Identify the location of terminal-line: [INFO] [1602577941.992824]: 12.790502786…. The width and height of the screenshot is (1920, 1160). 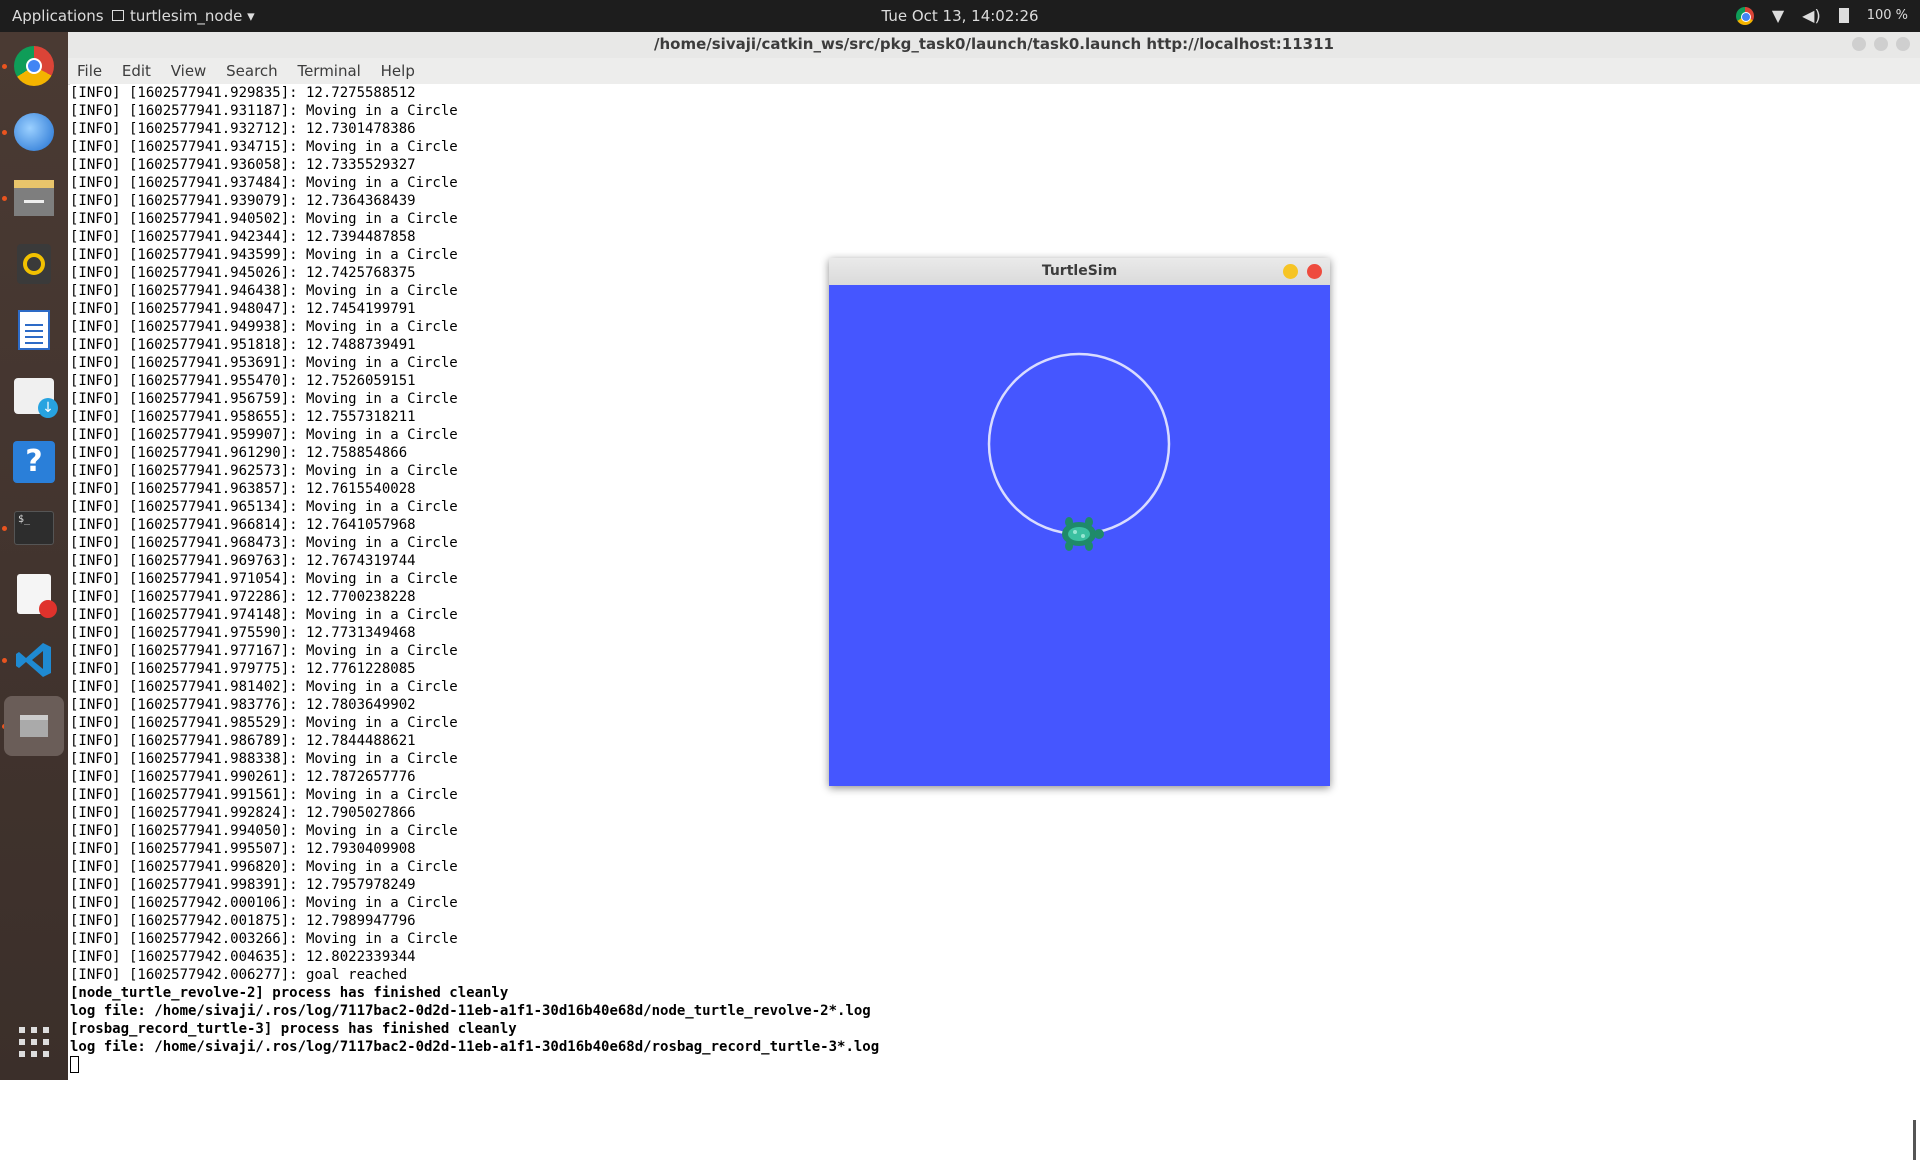
(243, 813).